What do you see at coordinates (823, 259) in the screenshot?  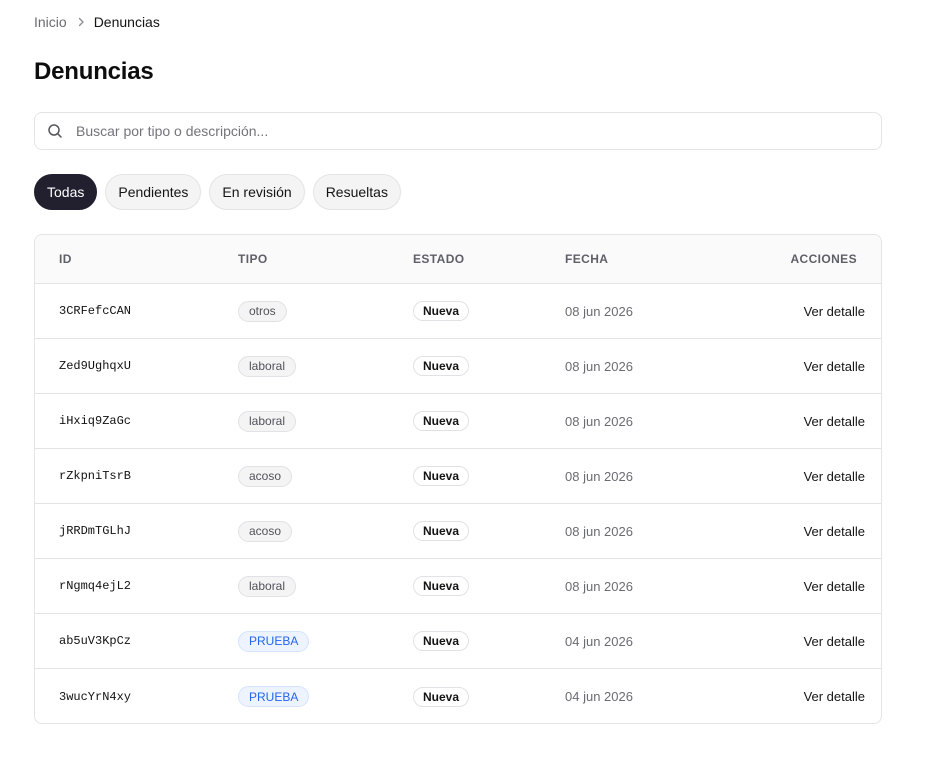 I see `column-header-acciones: ACCIONES` at bounding box center [823, 259].